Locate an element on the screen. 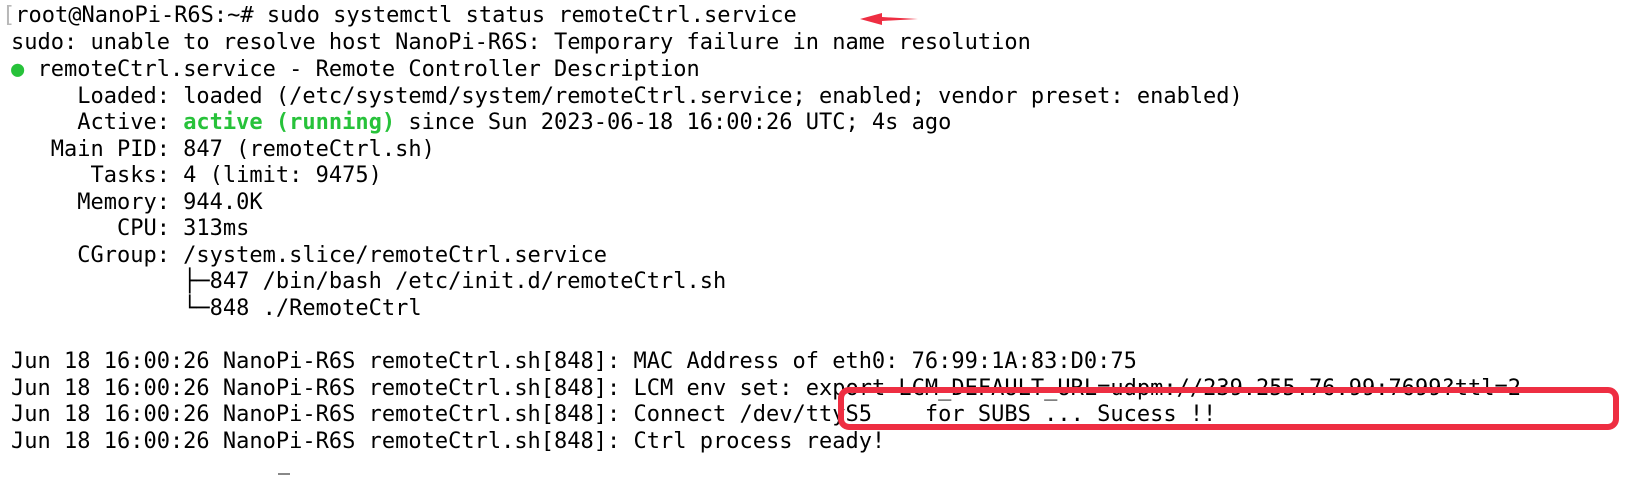 The image size is (1652, 480). active-state: active (running) is located at coordinates (289, 122).